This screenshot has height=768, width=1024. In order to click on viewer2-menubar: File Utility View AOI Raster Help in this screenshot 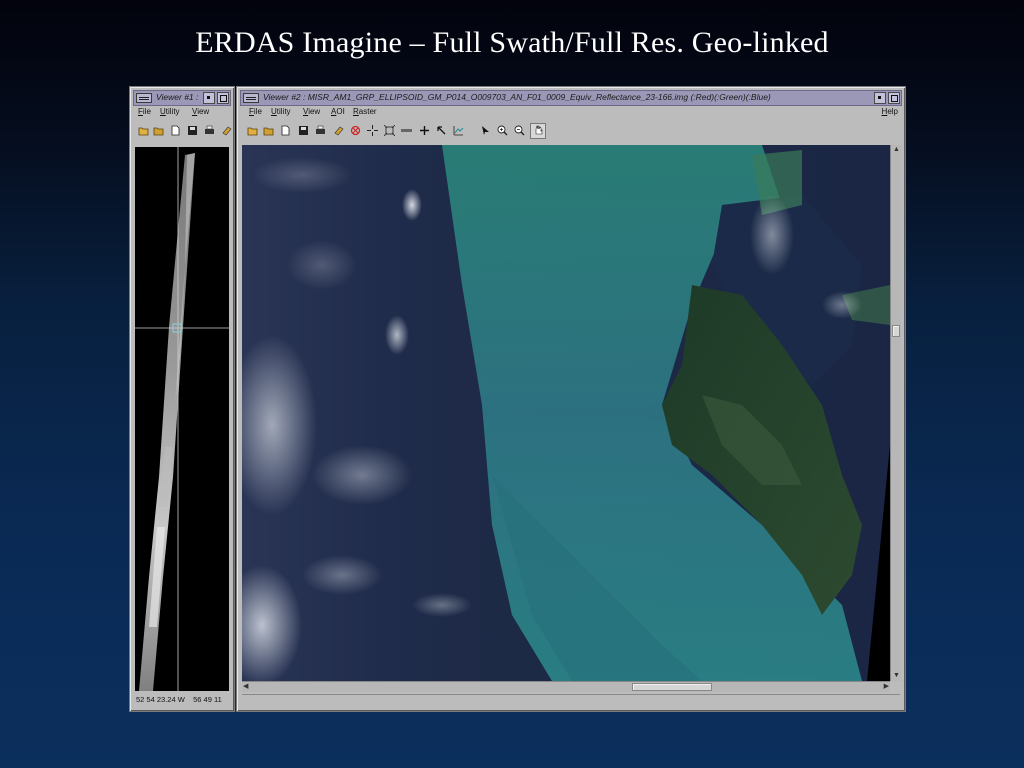, I will do `click(571, 113)`.